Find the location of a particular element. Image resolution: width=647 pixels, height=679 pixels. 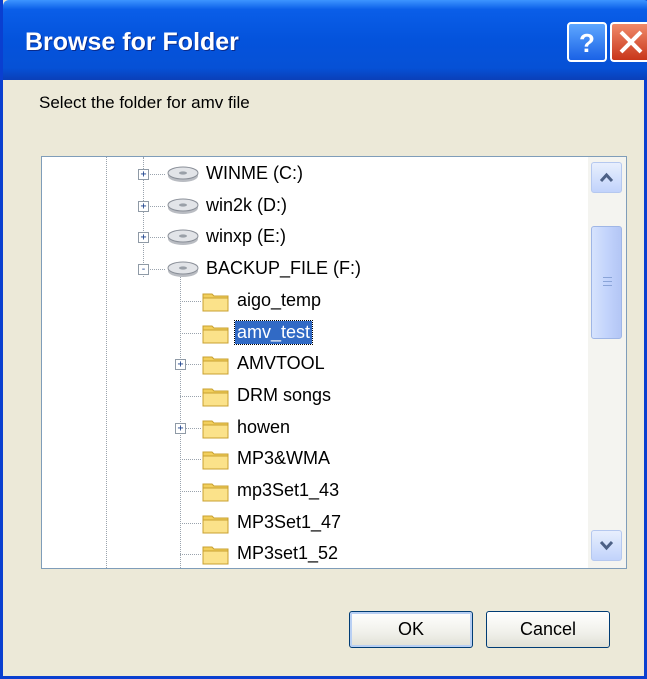

tree-item-folder: MP3set1_52 is located at coordinates (314, 553).